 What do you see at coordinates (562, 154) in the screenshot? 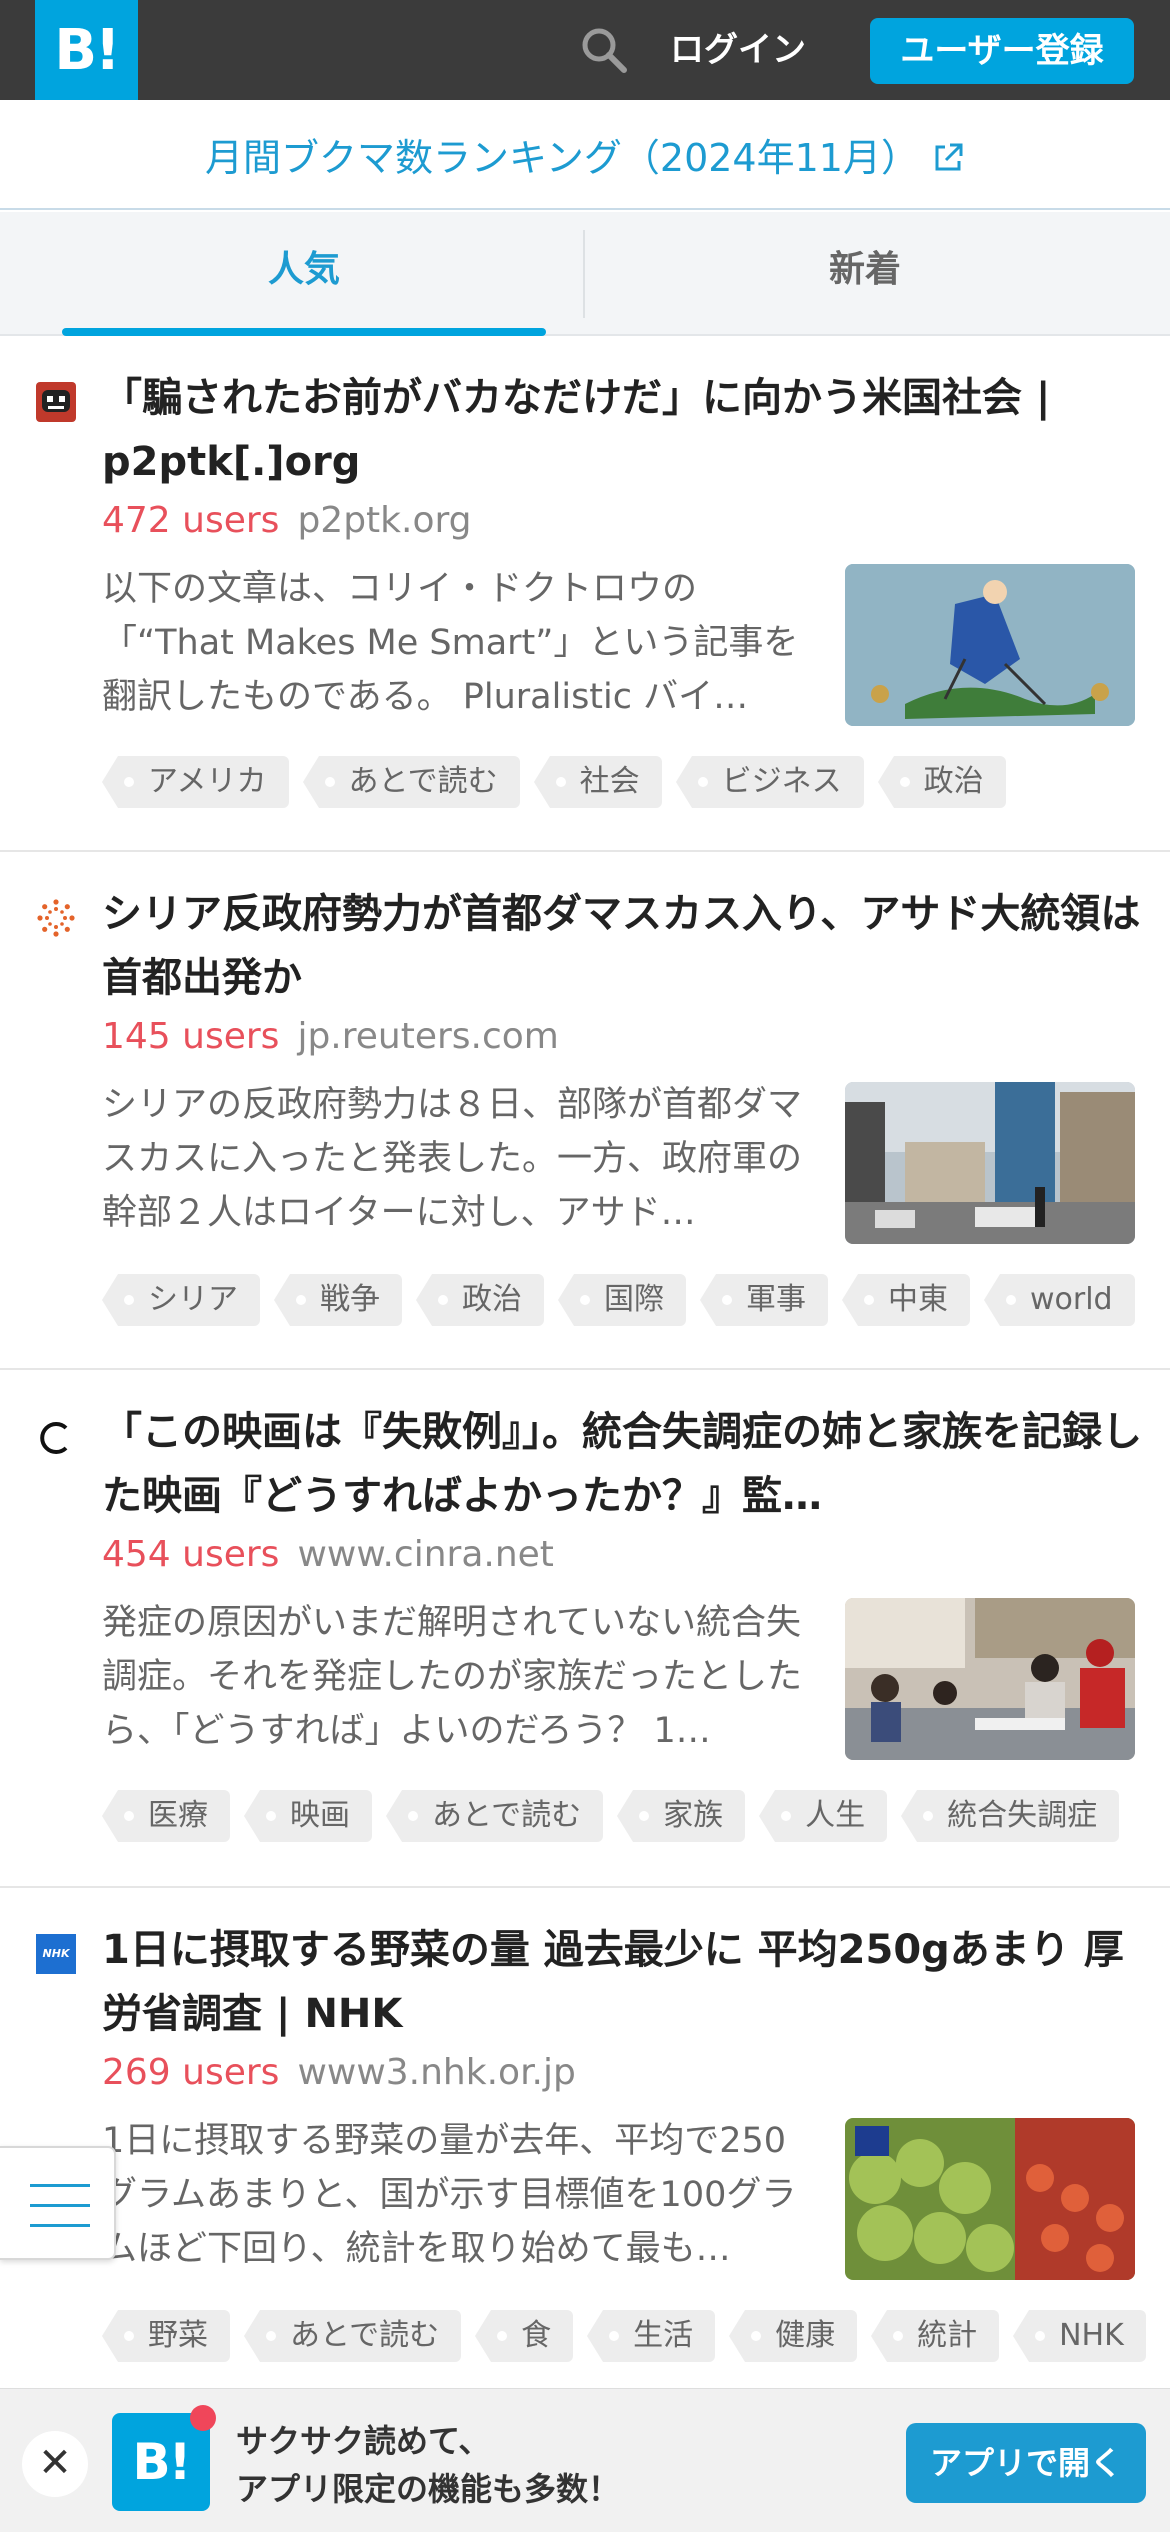
I see `ranking-title: 月間ブクマ数ランキング（2024年11月）` at bounding box center [562, 154].